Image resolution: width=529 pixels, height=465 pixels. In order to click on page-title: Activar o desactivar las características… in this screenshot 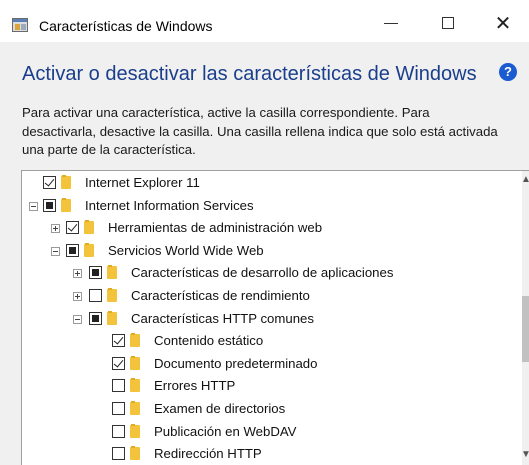, I will do `click(249, 74)`.